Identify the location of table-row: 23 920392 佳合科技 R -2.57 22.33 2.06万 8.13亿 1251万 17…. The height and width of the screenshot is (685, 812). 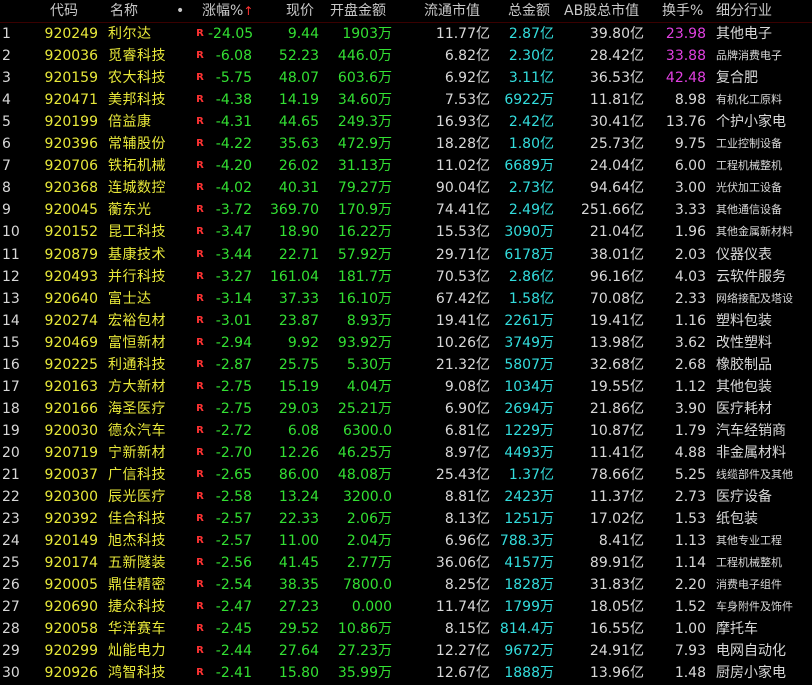
(406, 519).